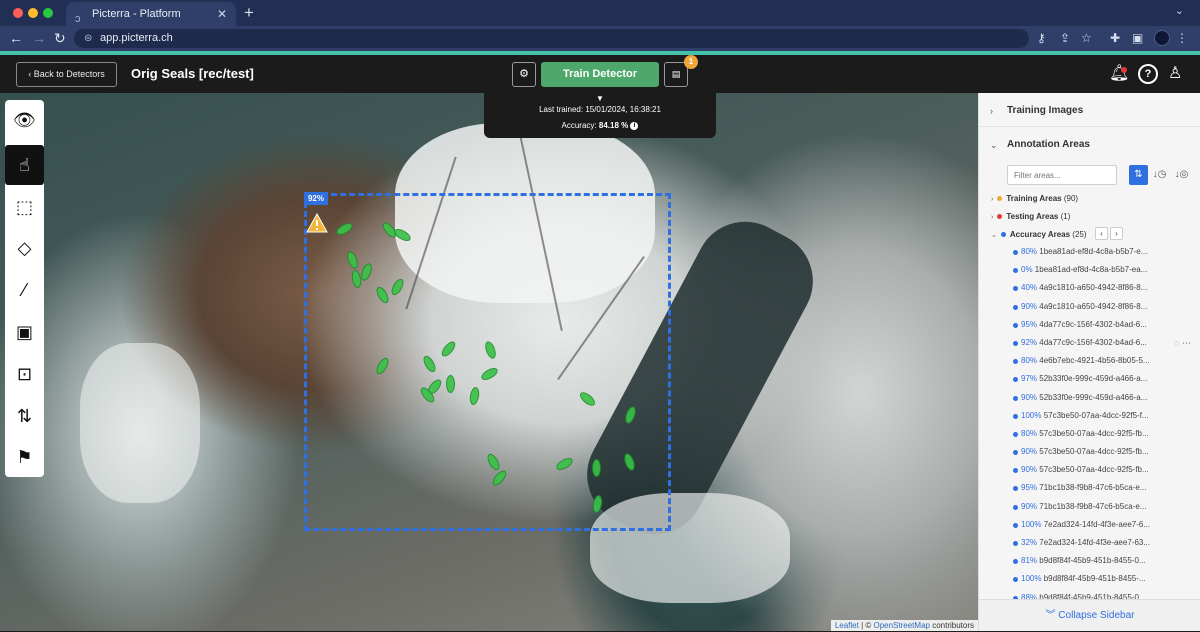 This screenshot has width=1200, height=632. What do you see at coordinates (1031, 415) in the screenshot?
I see `area-score: 100%` at bounding box center [1031, 415].